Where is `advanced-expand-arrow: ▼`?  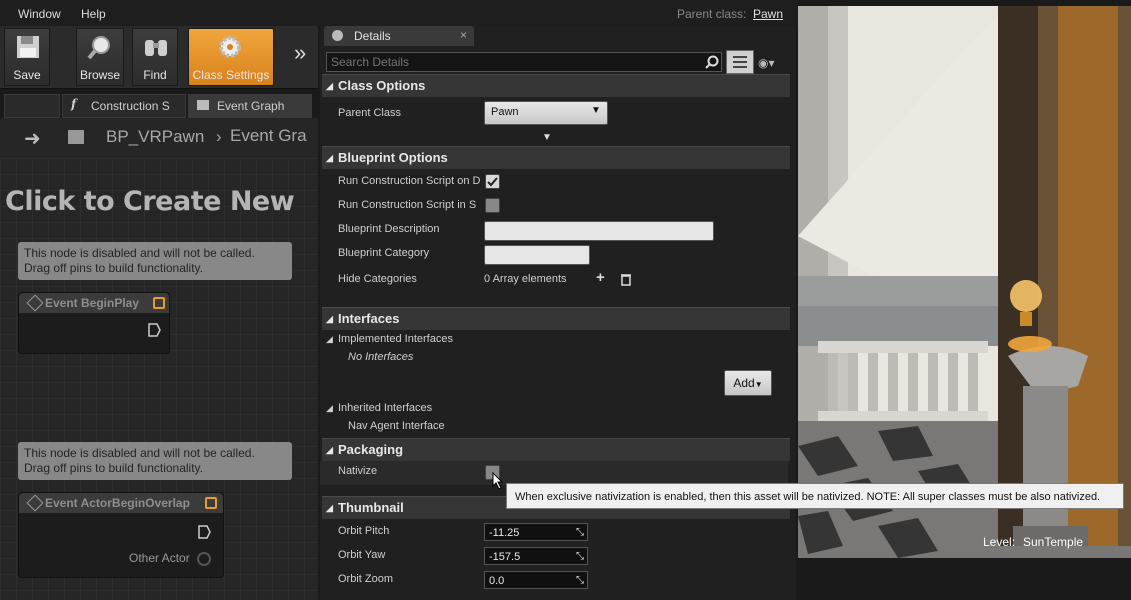 advanced-expand-arrow: ▼ is located at coordinates (547, 137).